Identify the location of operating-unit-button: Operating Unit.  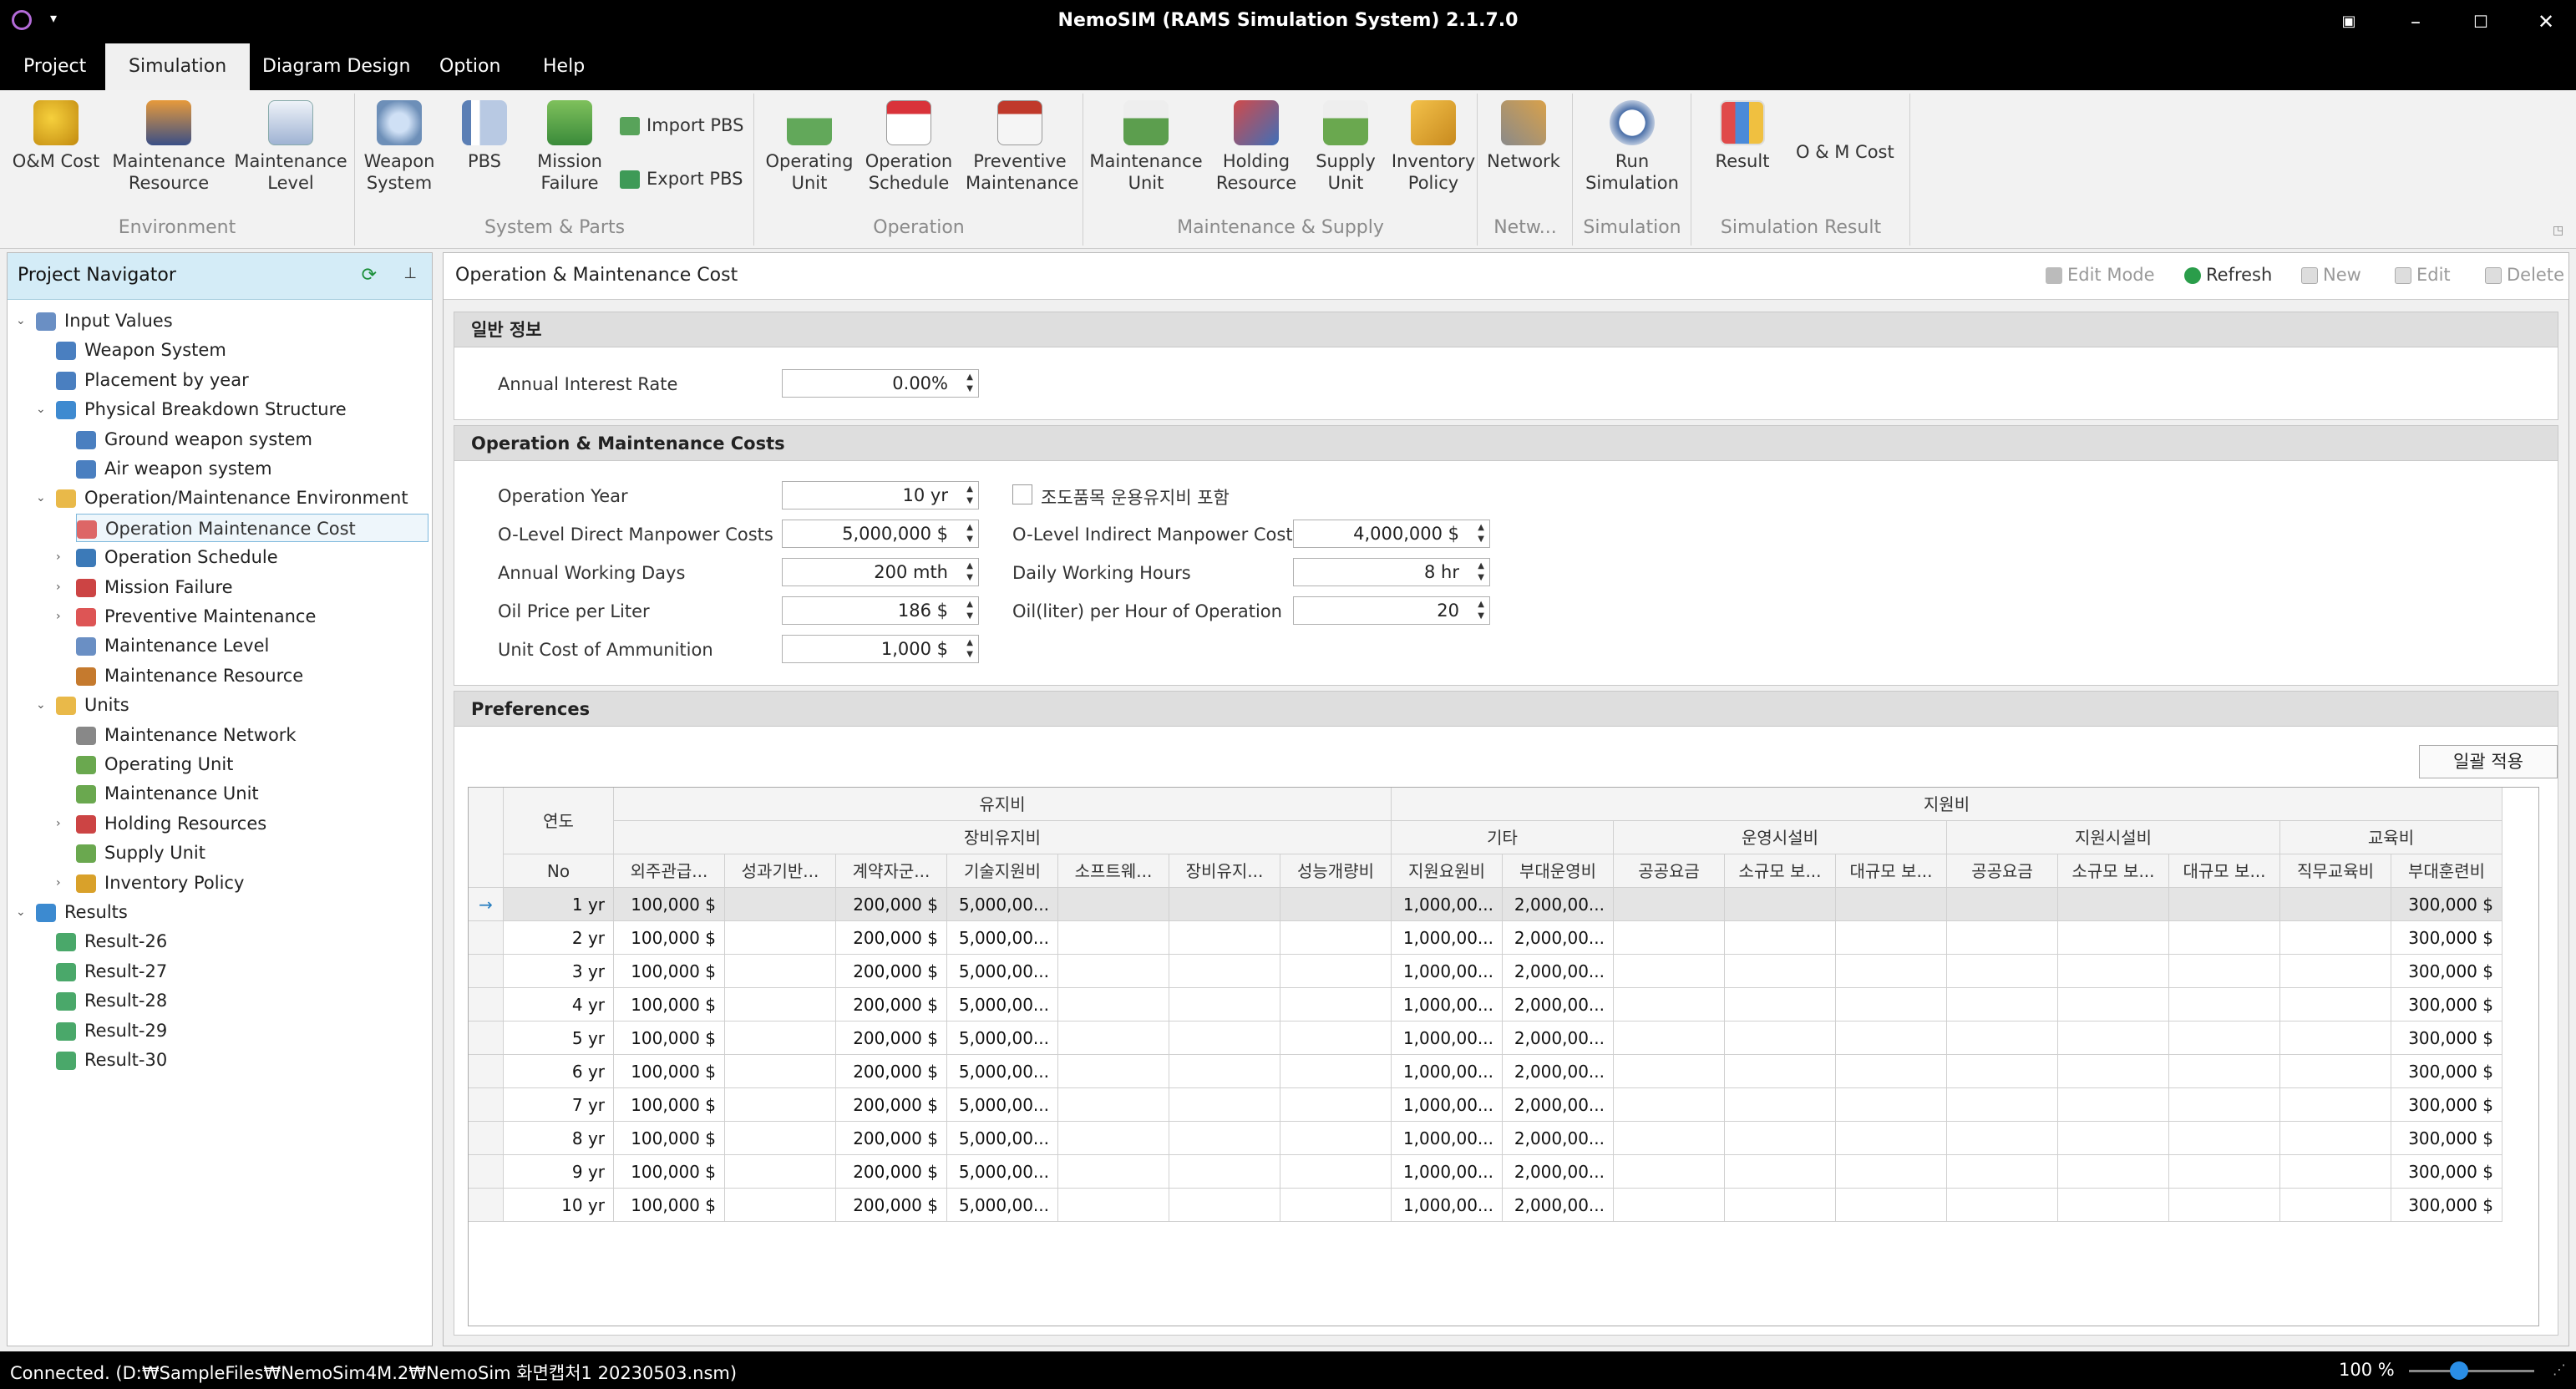
(809, 144).